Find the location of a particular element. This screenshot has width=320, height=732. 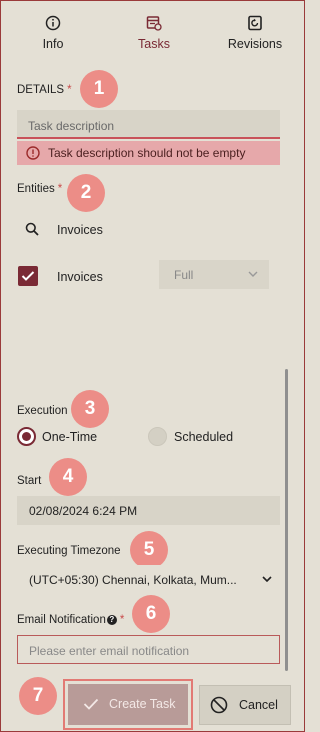

step-badge-3: 3 is located at coordinates (90, 409).